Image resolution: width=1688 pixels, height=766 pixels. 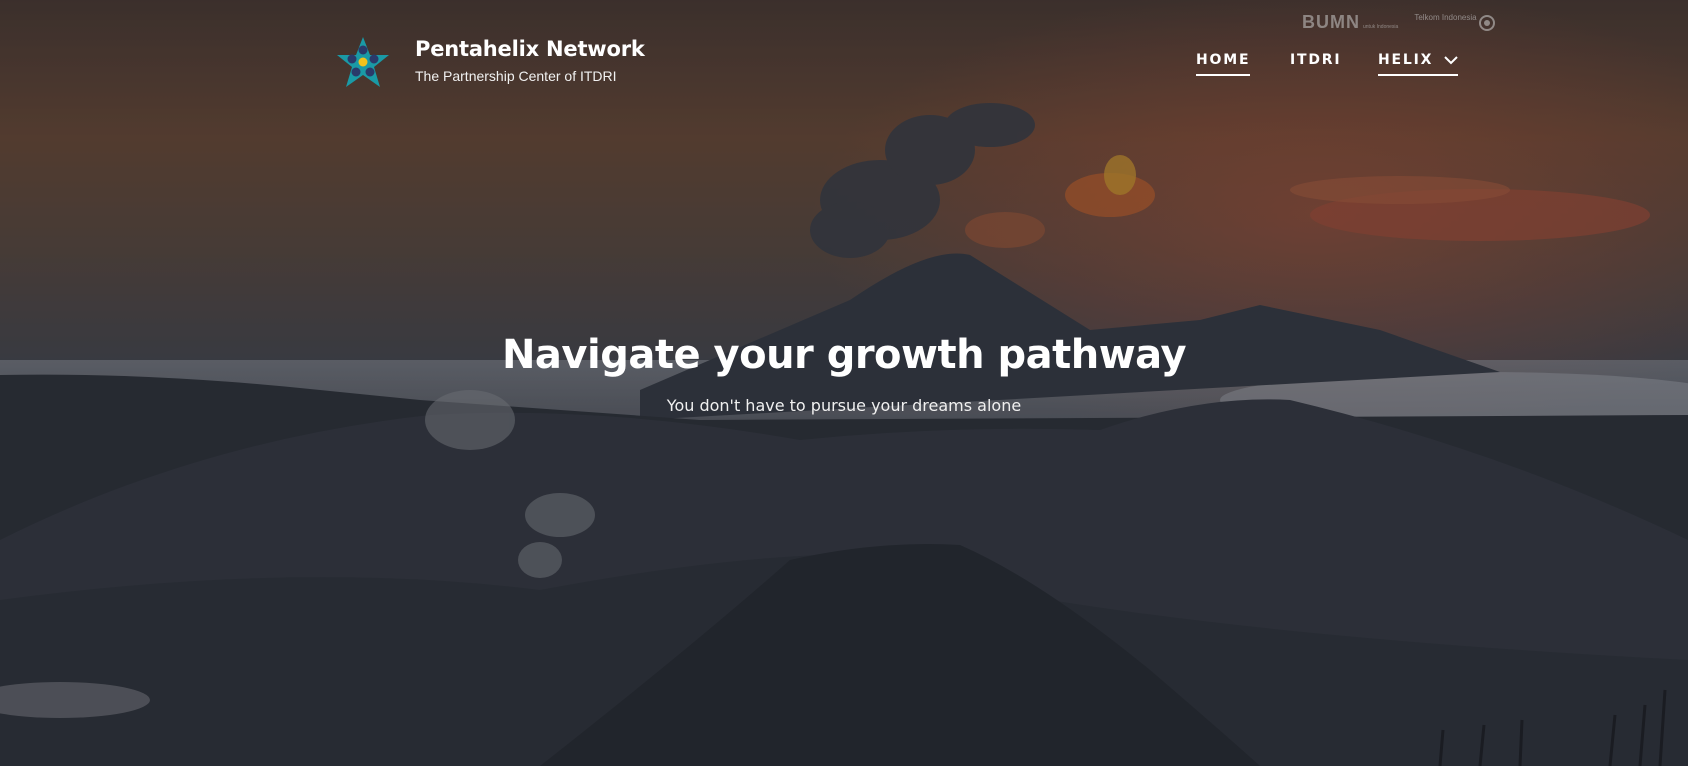 I want to click on telkom-logo-label: Telkom Indonesia, so click(x=1445, y=17).